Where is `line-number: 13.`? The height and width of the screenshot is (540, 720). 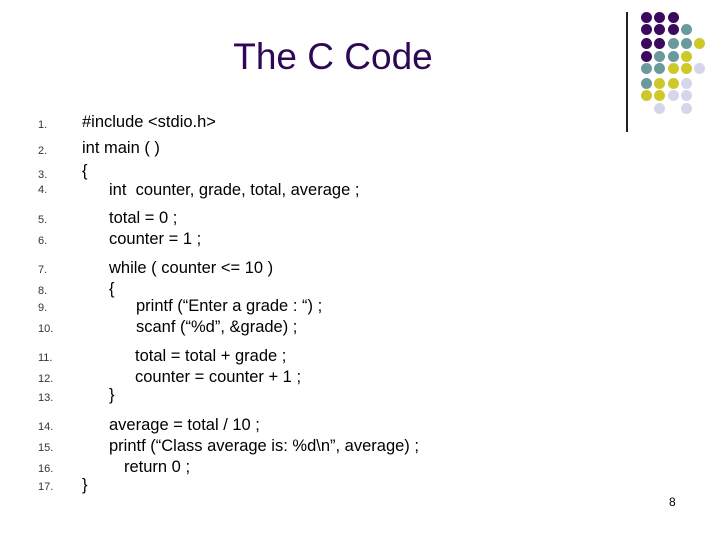
line-number: 13. is located at coordinates (46, 398).